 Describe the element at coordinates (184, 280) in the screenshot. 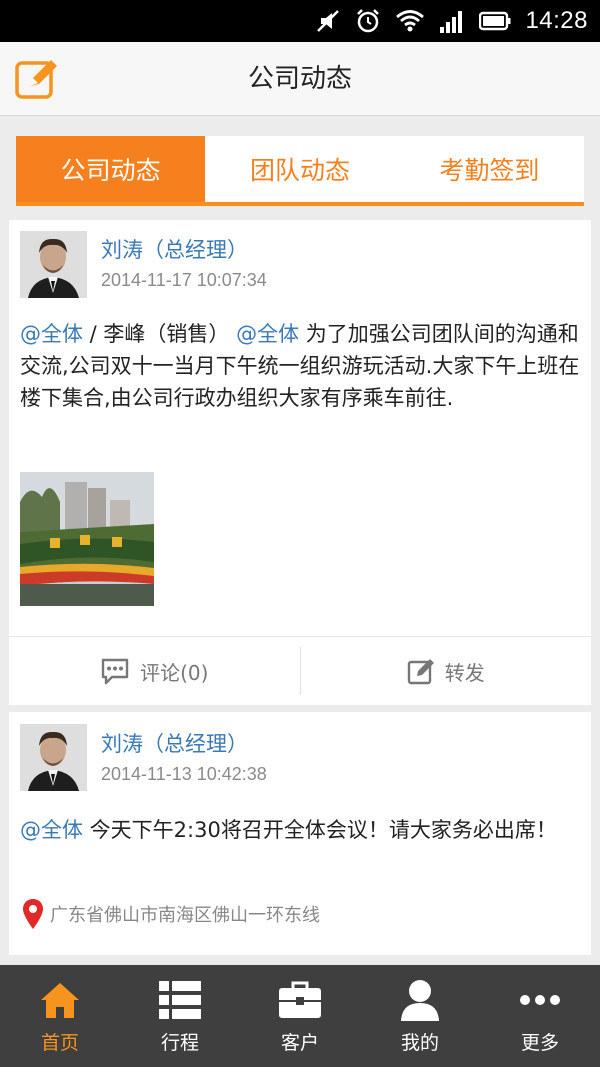

I see `post-time: 2014-11-17 10:07:34` at that location.